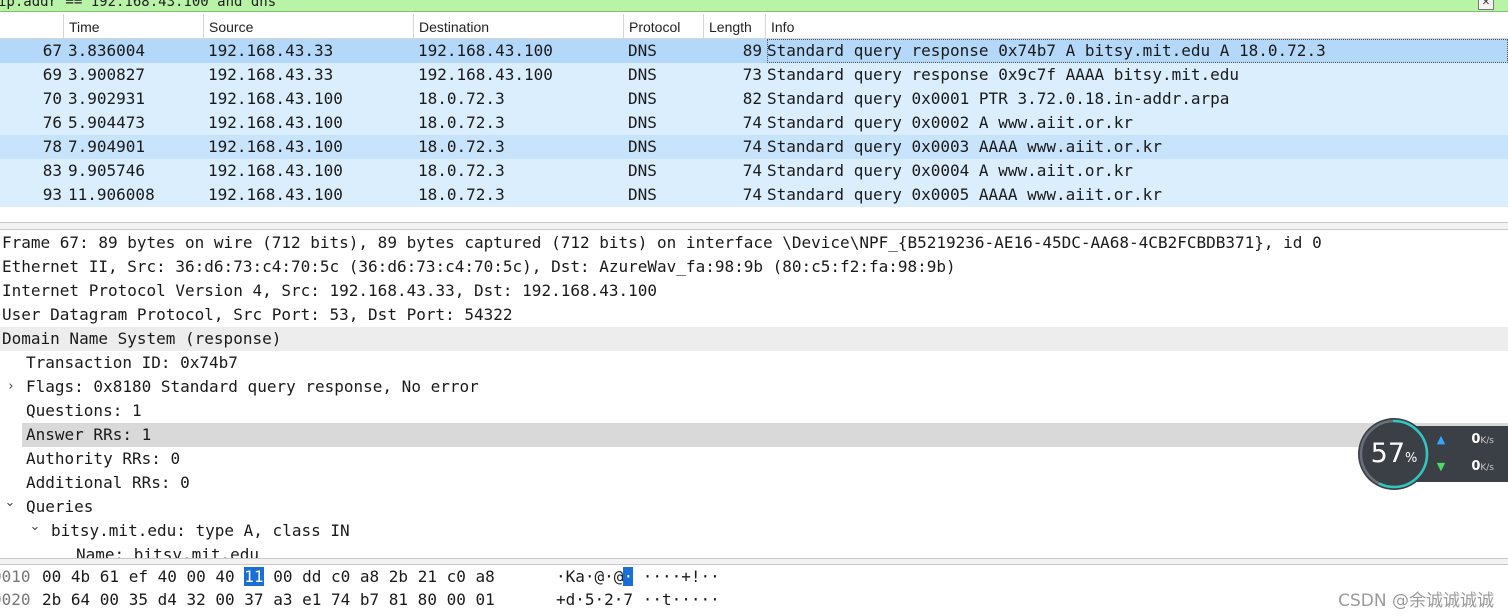 This screenshot has height=616, width=1508. I want to click on tree-item-transaction-id: Transaction ID: 0x74b7, so click(754, 363).